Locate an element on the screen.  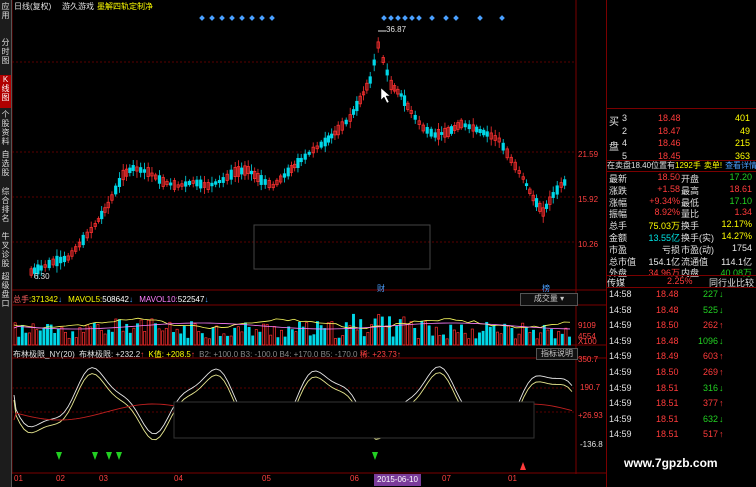
industry-compare-link: 同行业比较 is located at coordinates (731, 282).